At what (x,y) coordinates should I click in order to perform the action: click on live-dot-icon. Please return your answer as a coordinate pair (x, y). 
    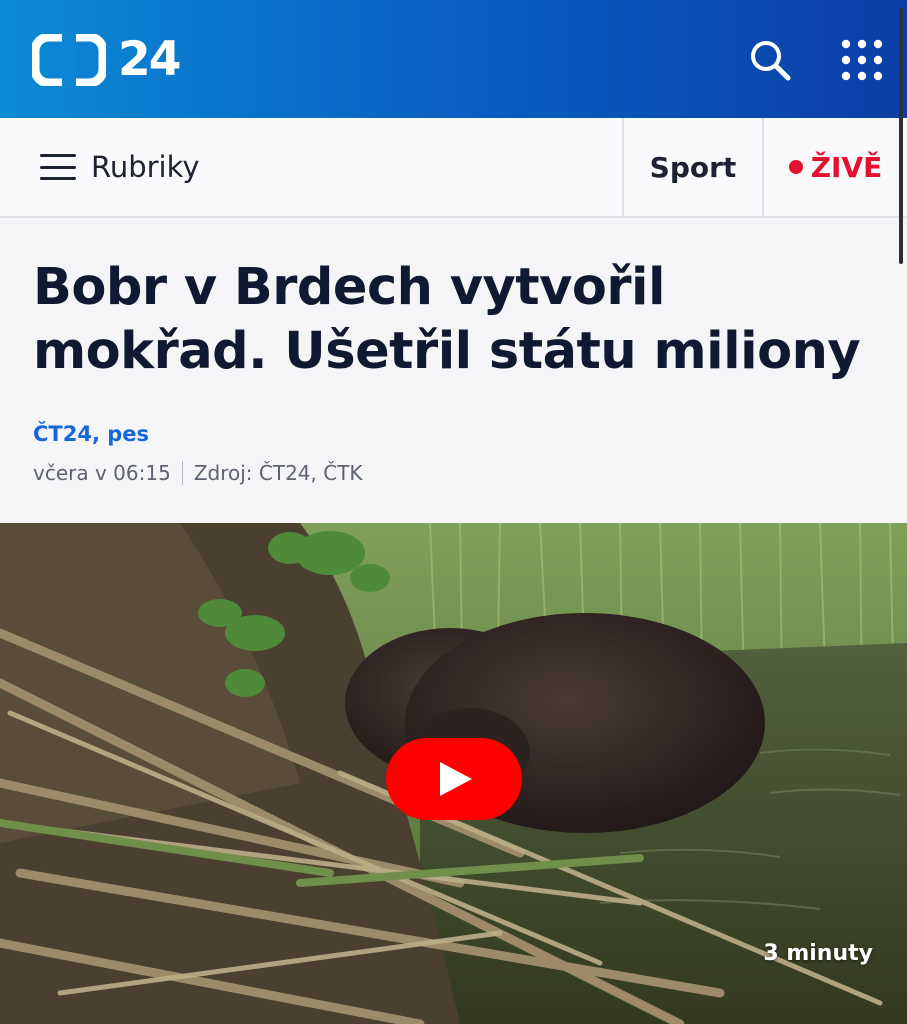
    Looking at the image, I should click on (795, 167).